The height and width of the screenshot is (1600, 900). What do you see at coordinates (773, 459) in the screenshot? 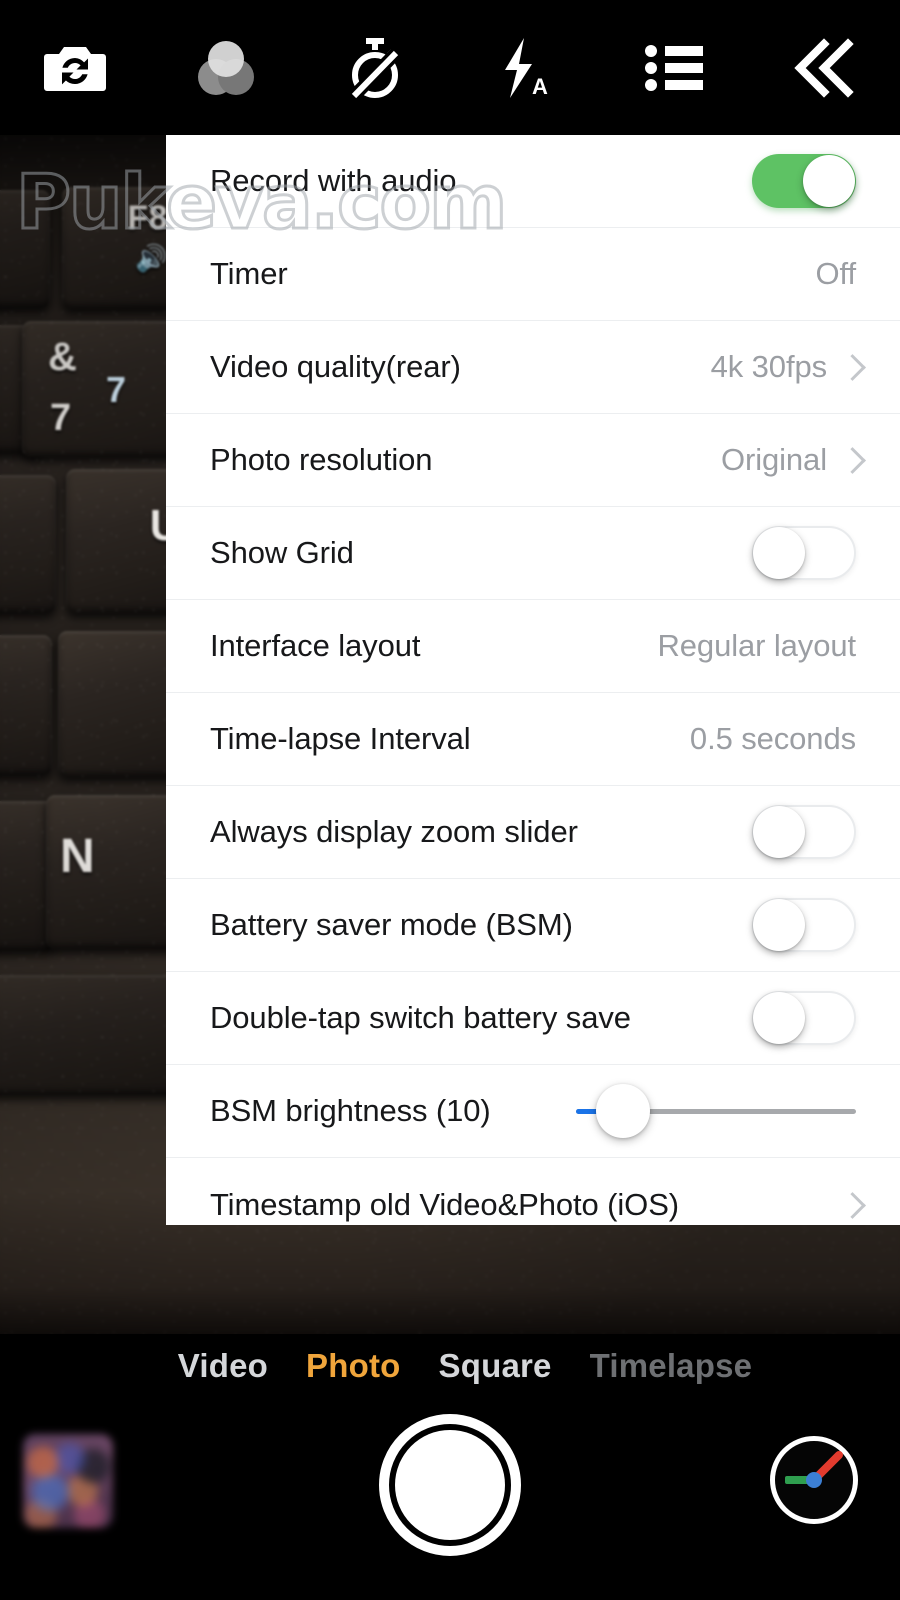
I see `setting-value: Original` at bounding box center [773, 459].